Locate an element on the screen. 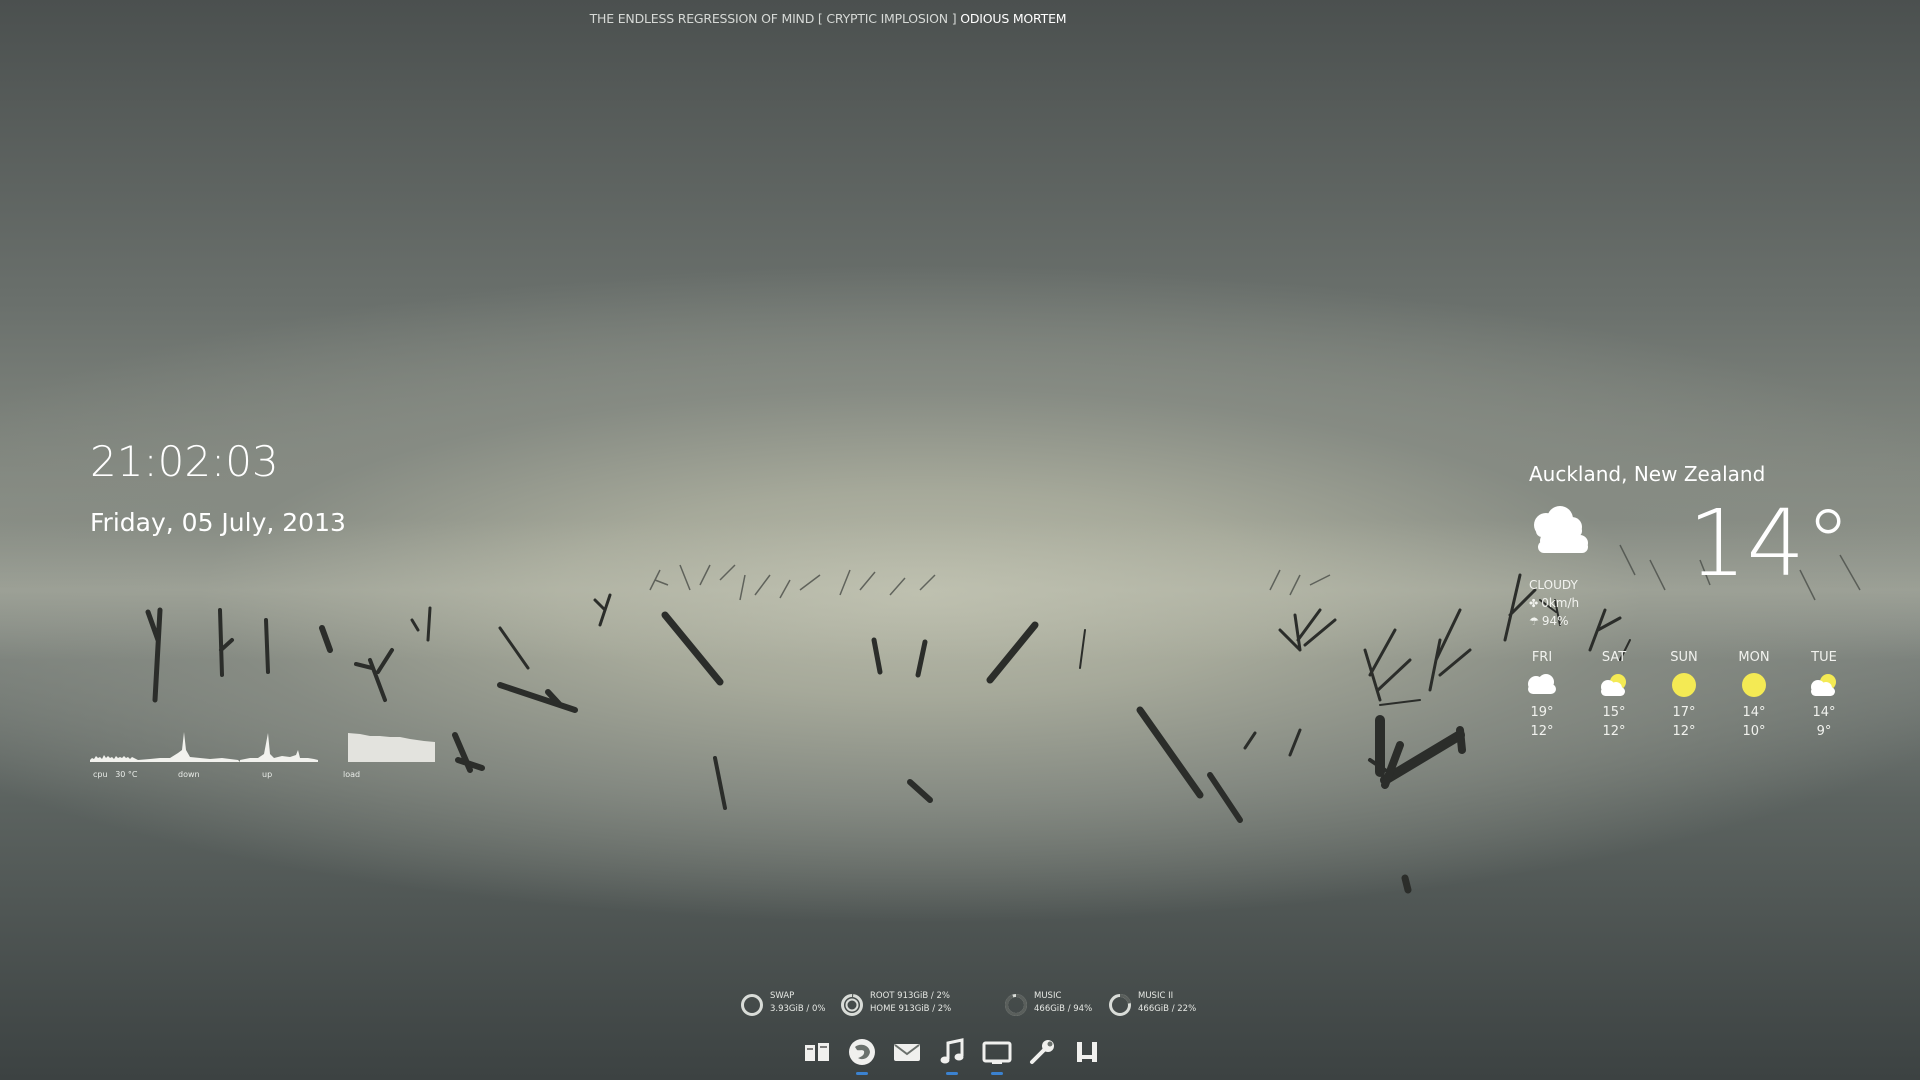  clock-time: 21:02:03 is located at coordinates (184, 461).